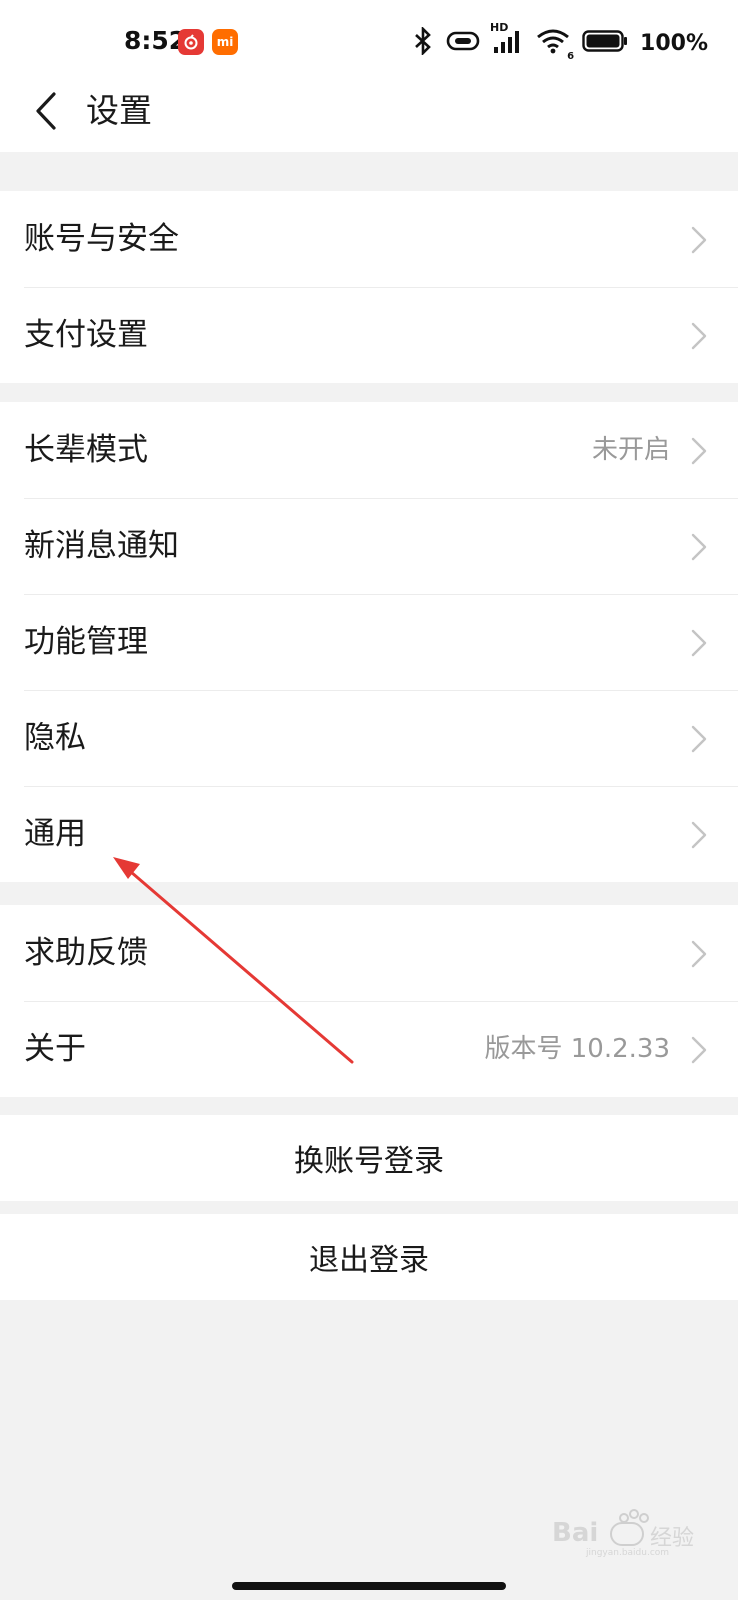  Describe the element at coordinates (369, 1158) in the screenshot. I see `switch-account-button: 换账号登录` at that location.